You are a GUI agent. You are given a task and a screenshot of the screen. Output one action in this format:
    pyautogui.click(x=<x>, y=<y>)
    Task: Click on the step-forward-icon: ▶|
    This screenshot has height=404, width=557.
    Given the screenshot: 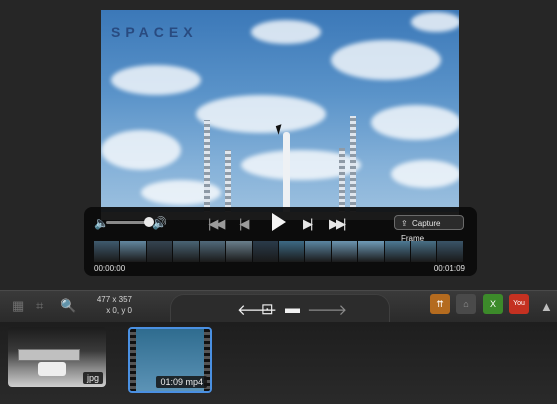 What is the action you would take?
    pyautogui.click(x=308, y=224)
    